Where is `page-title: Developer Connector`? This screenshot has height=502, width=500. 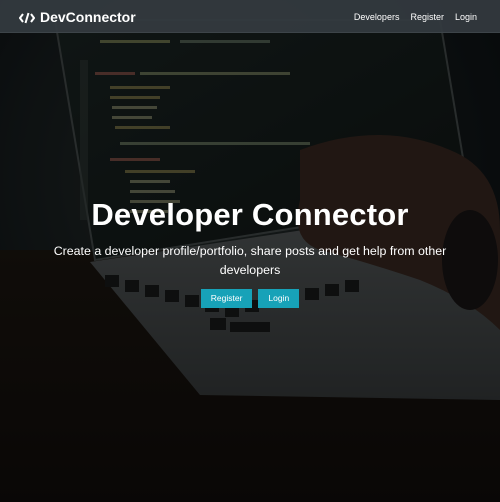 page-title: Developer Connector is located at coordinates (250, 214).